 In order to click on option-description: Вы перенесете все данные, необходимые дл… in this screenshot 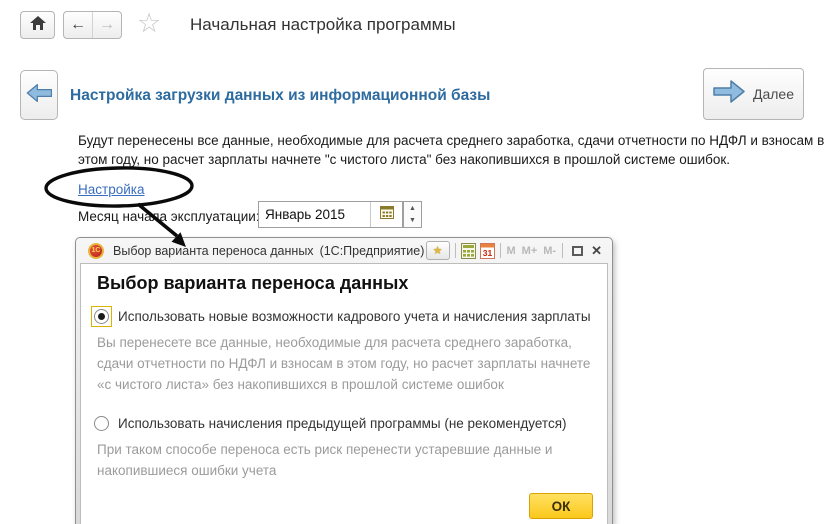, I will do `click(344, 363)`.